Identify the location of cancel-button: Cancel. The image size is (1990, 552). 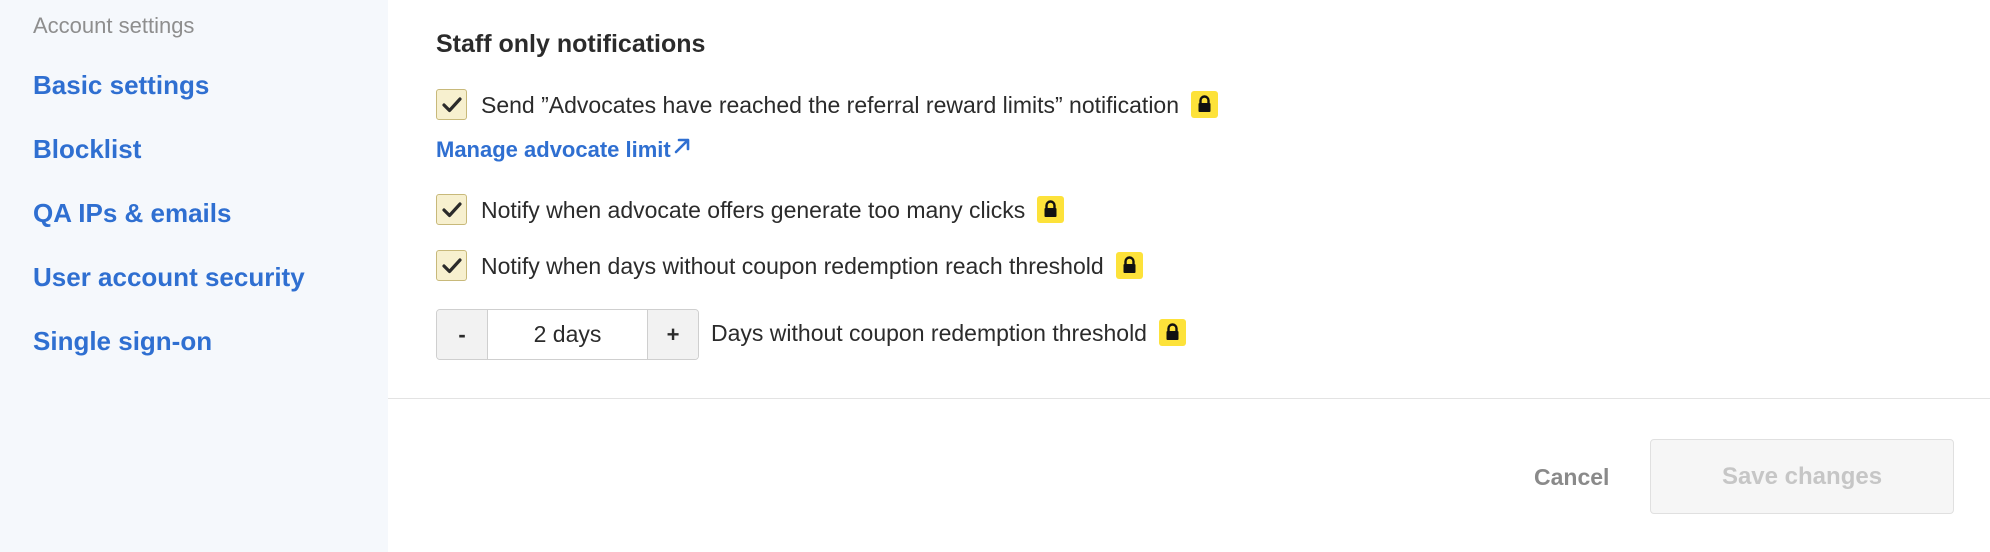
(1571, 477).